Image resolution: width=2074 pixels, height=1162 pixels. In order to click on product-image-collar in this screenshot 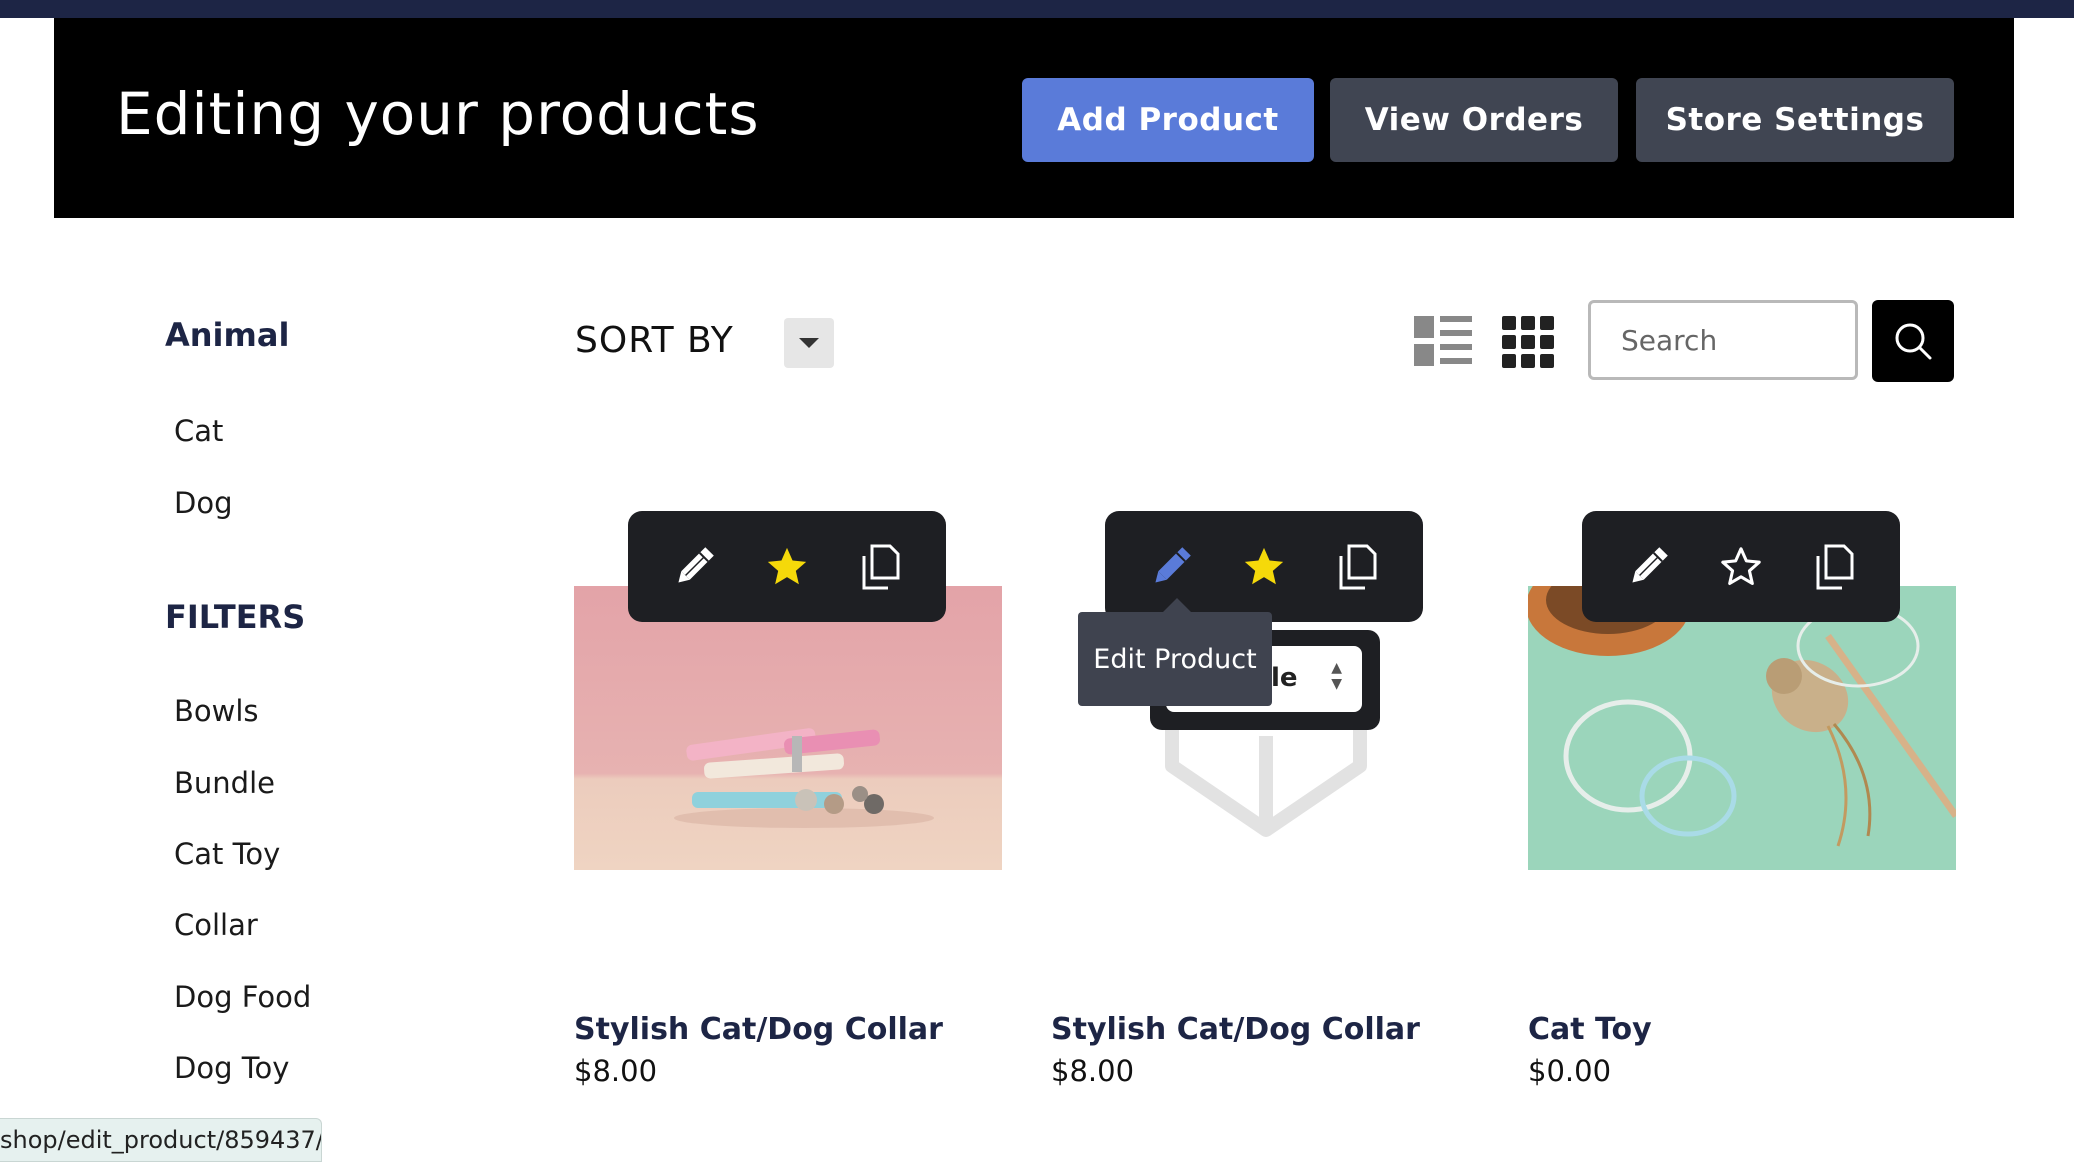, I will do `click(788, 728)`.